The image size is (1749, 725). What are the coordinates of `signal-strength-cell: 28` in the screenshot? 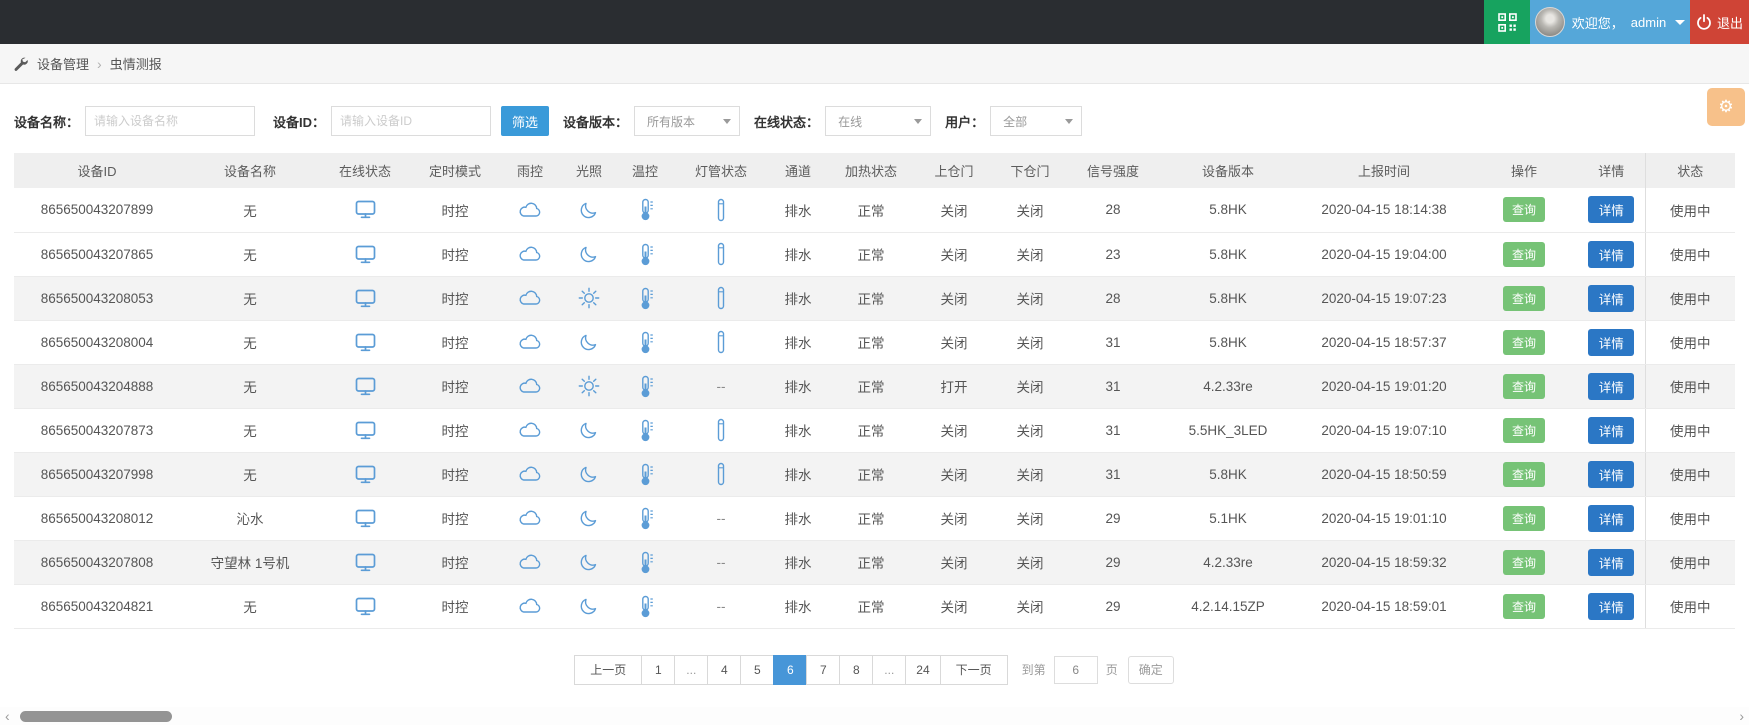 It's located at (1113, 210).